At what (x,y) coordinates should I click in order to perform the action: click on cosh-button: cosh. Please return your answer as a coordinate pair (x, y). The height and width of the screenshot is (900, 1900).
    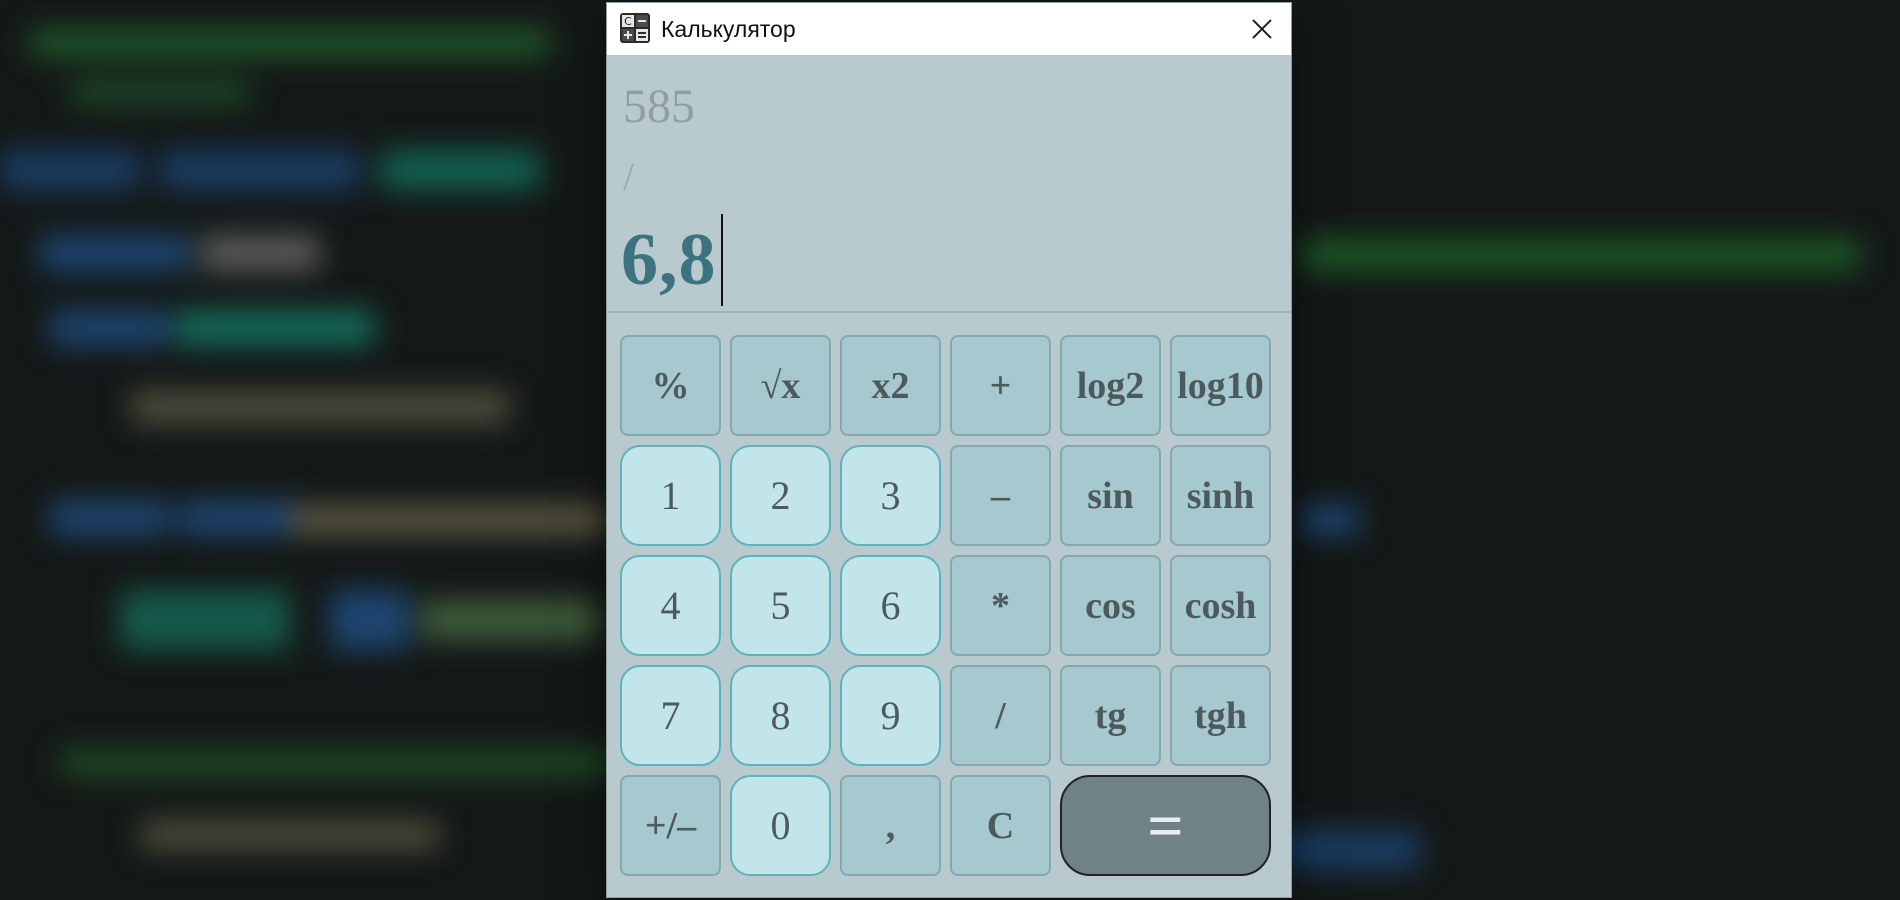
    Looking at the image, I should click on (1220, 605).